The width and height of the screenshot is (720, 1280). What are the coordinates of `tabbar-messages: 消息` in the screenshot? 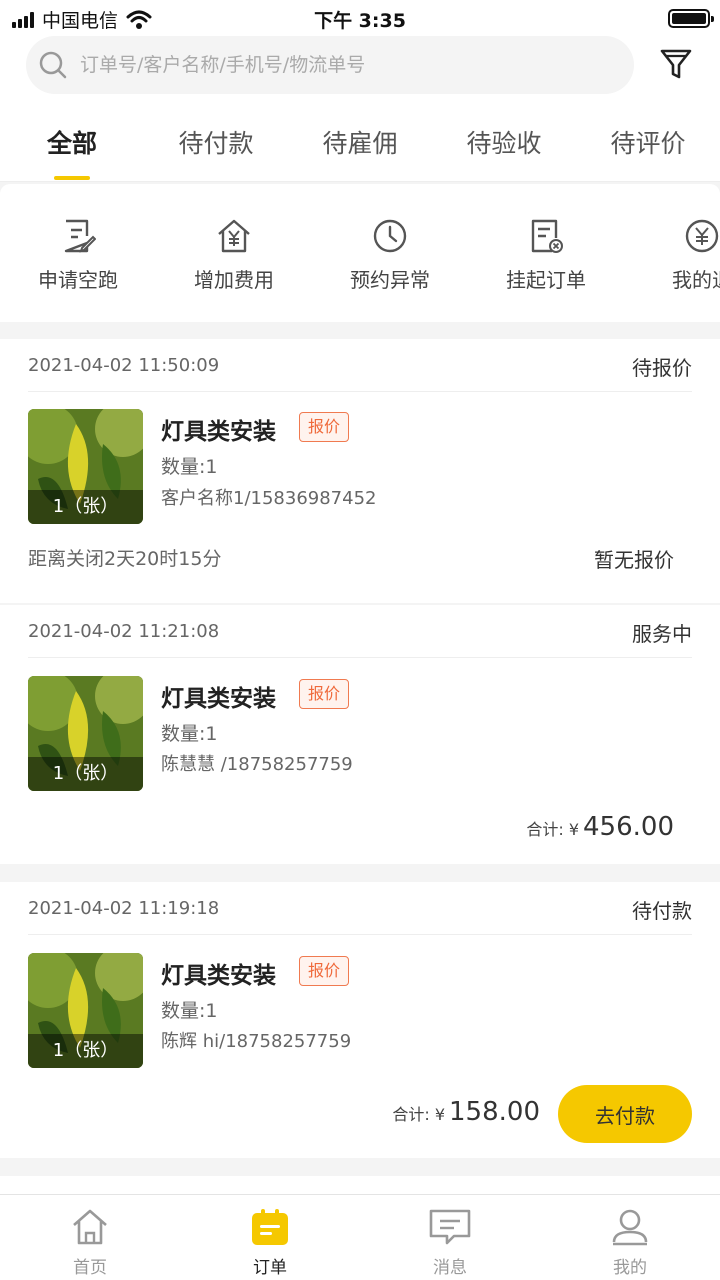 It's located at (450, 1242).